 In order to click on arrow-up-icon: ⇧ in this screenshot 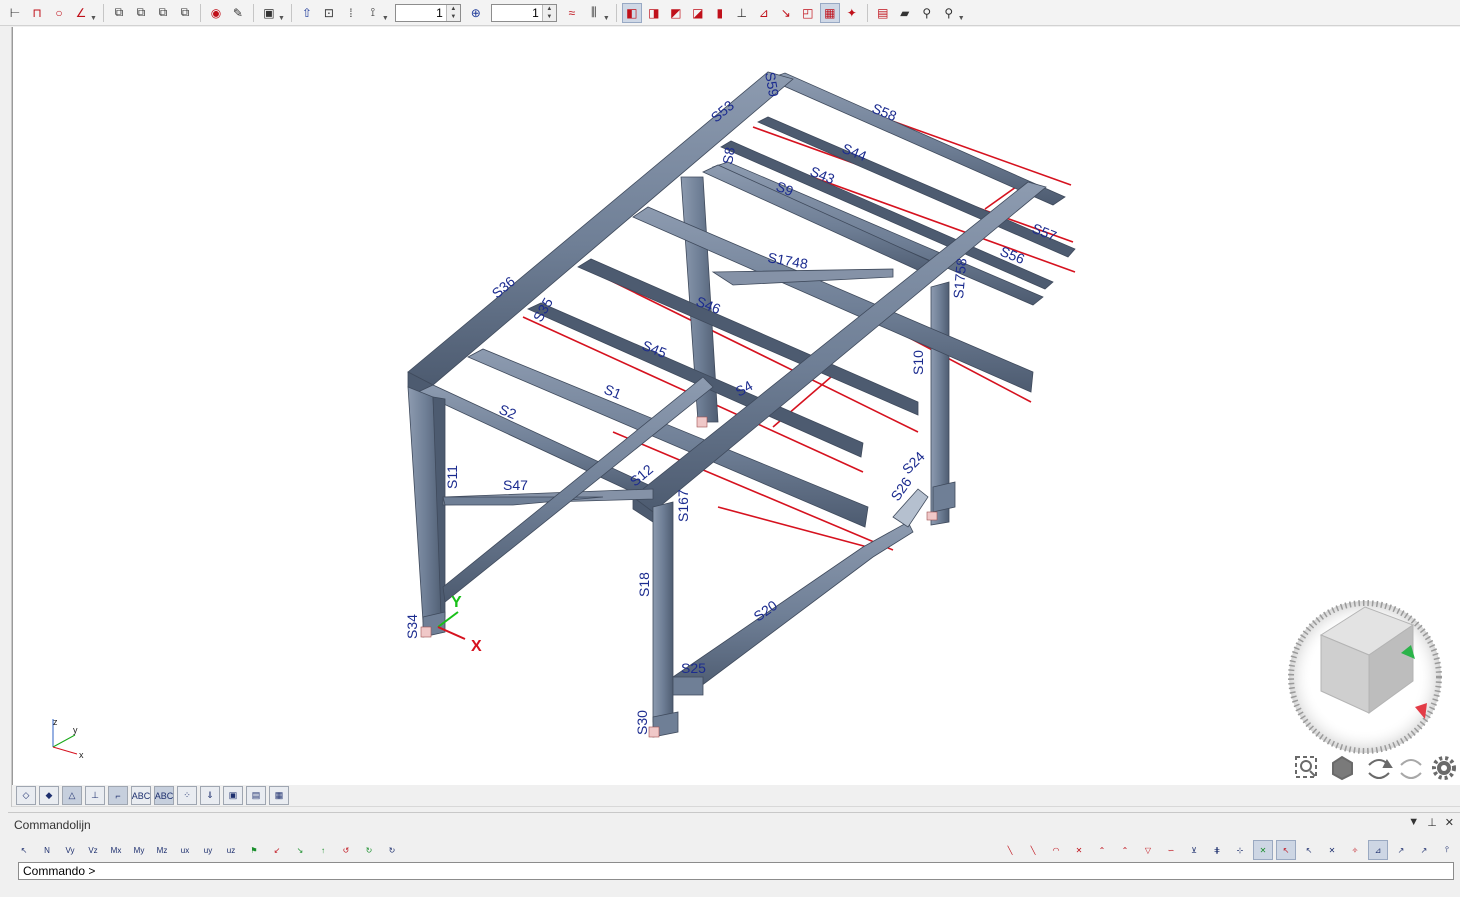, I will do `click(307, 13)`.